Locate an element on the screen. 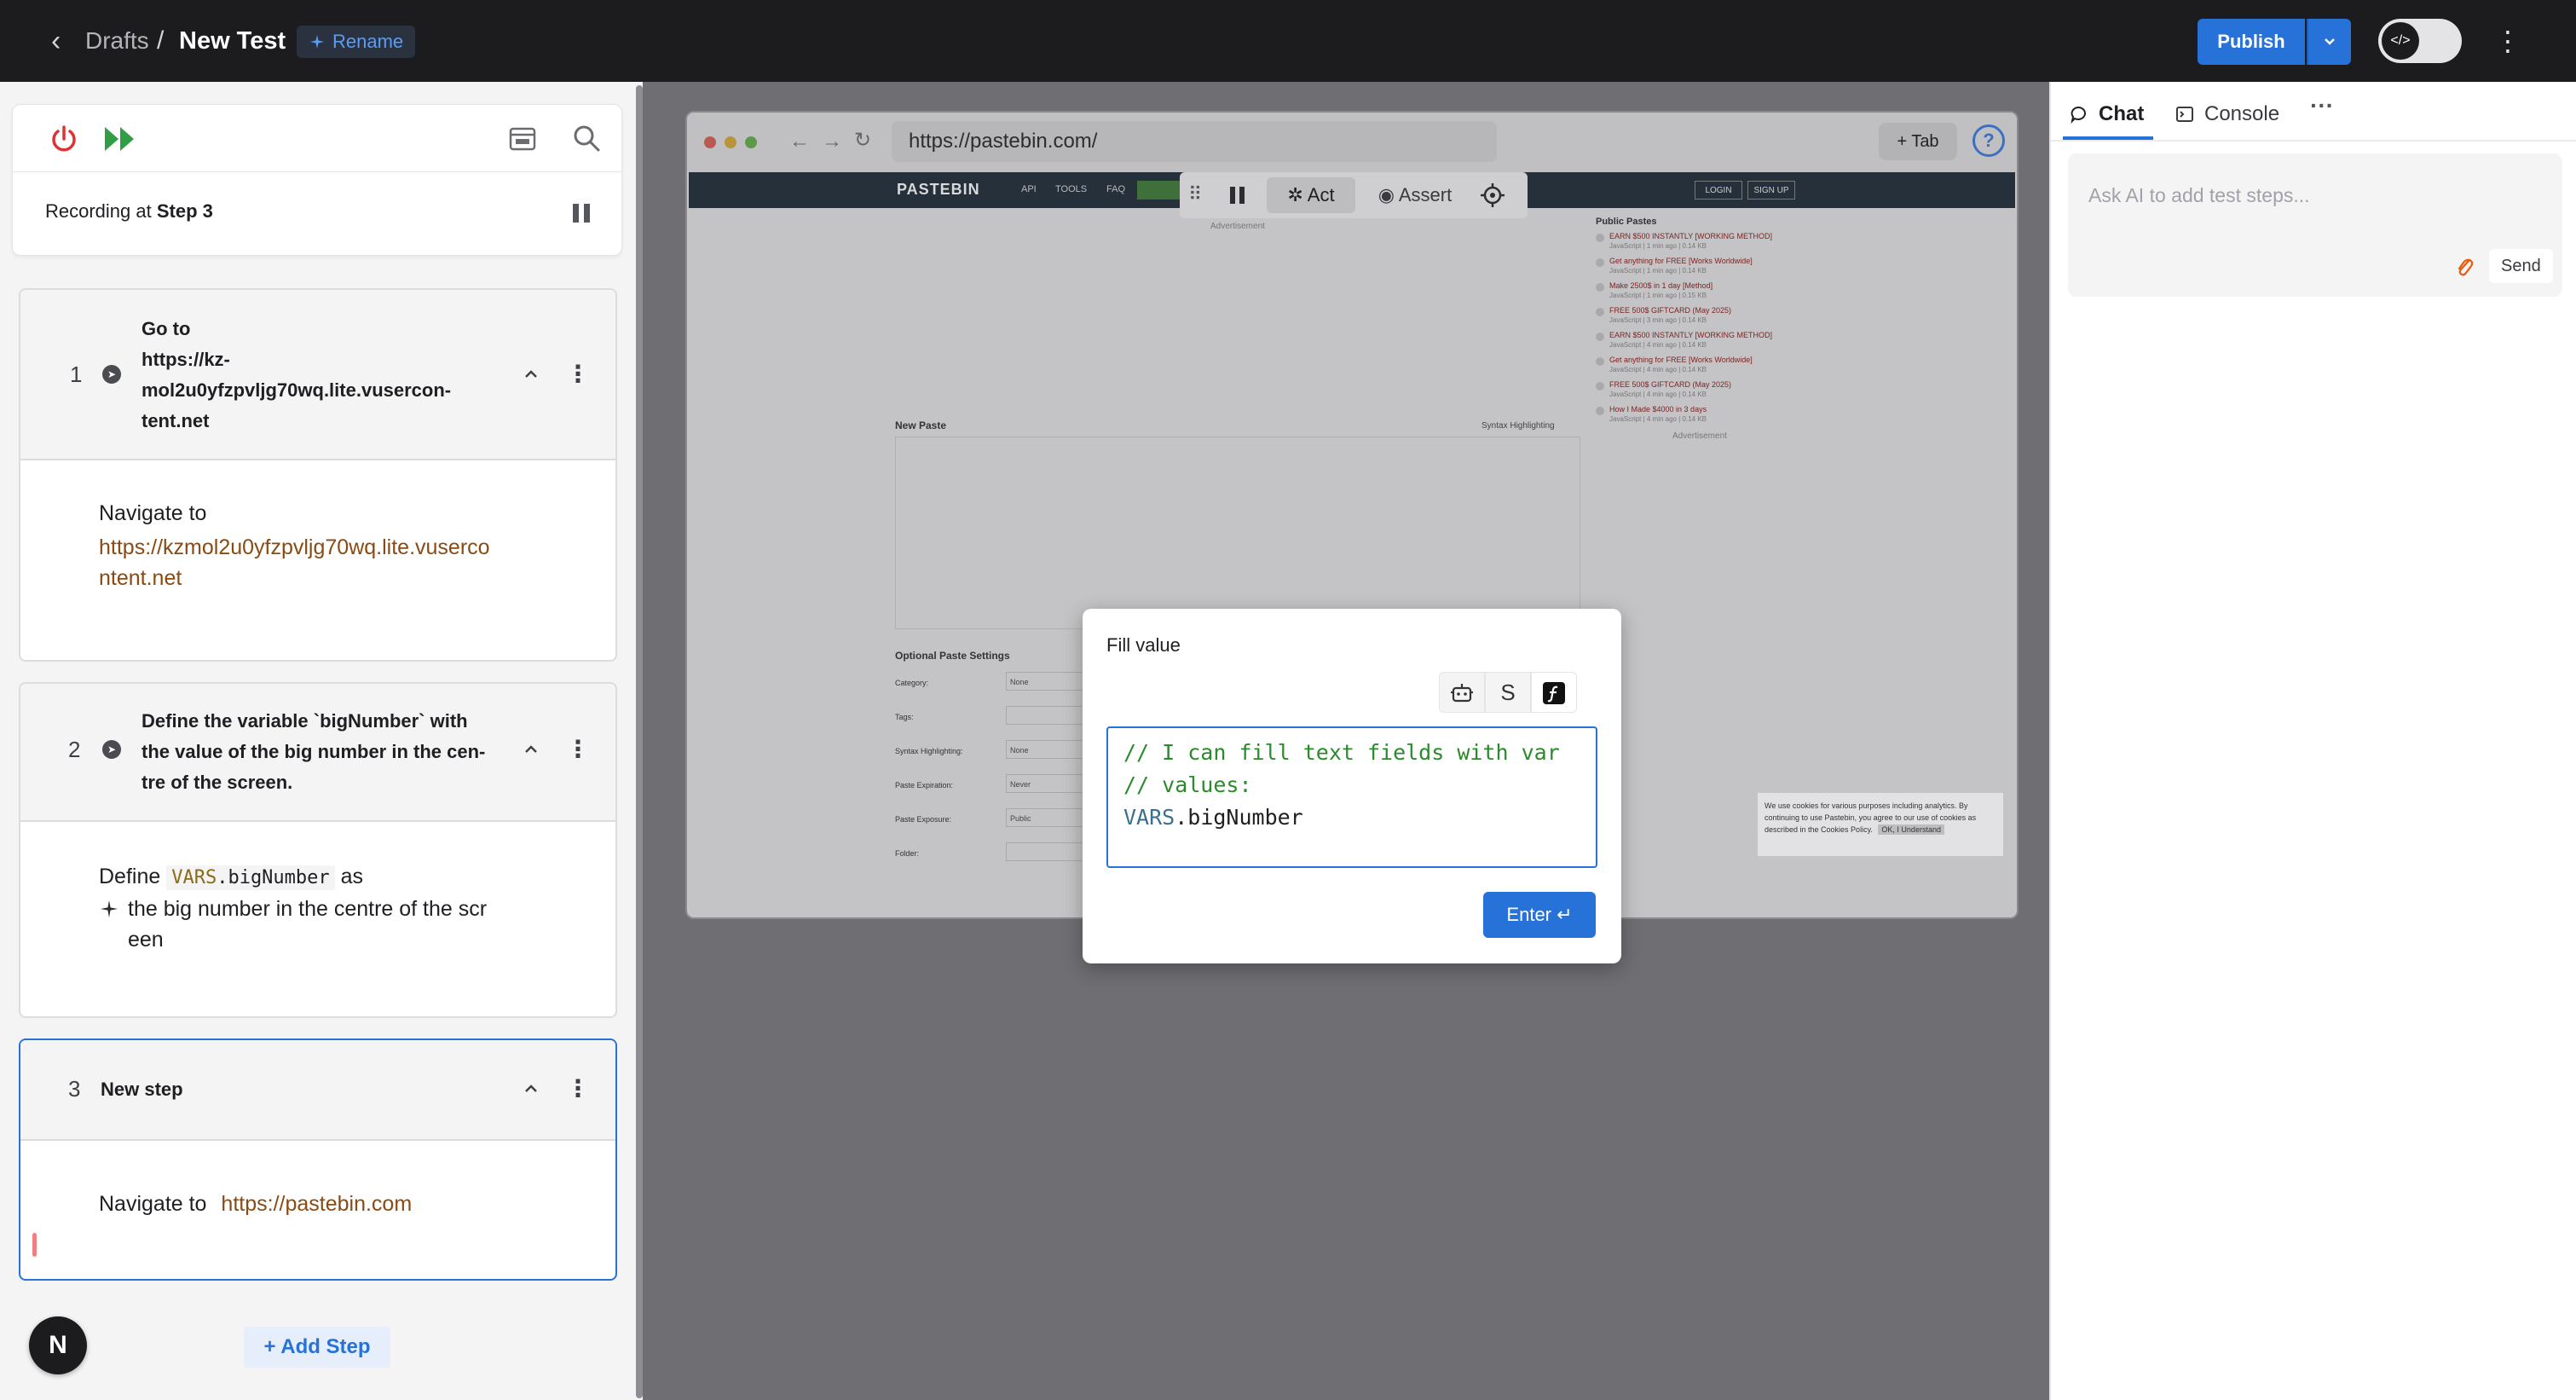 Image resolution: width=2576 pixels, height=1400 pixels. step-url: https://pastebin.com is located at coordinates (316, 1204).